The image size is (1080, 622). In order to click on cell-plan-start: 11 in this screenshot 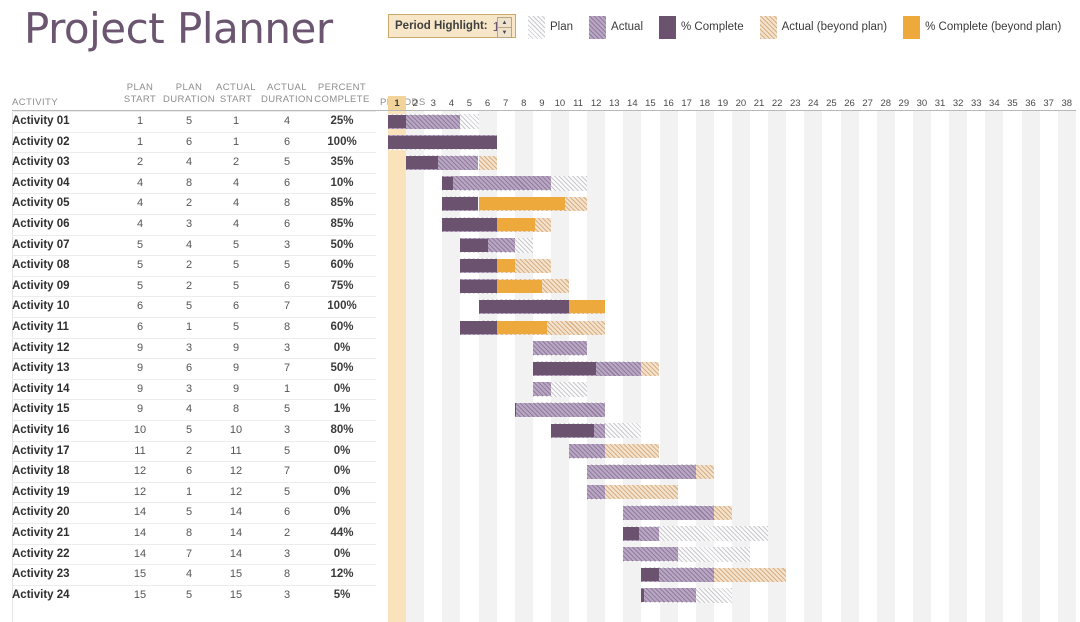, I will do `click(140, 450)`.